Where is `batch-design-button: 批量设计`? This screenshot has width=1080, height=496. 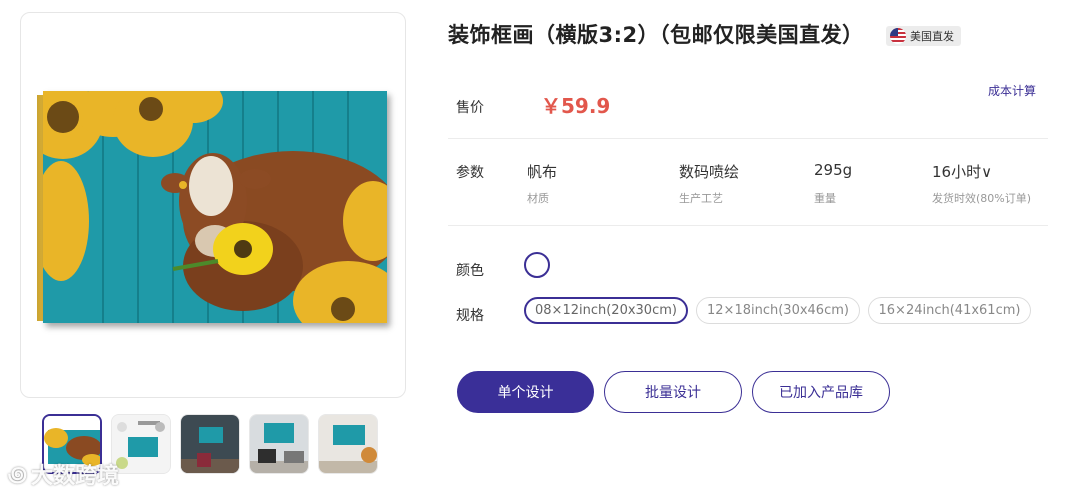 batch-design-button: 批量设计 is located at coordinates (673, 392).